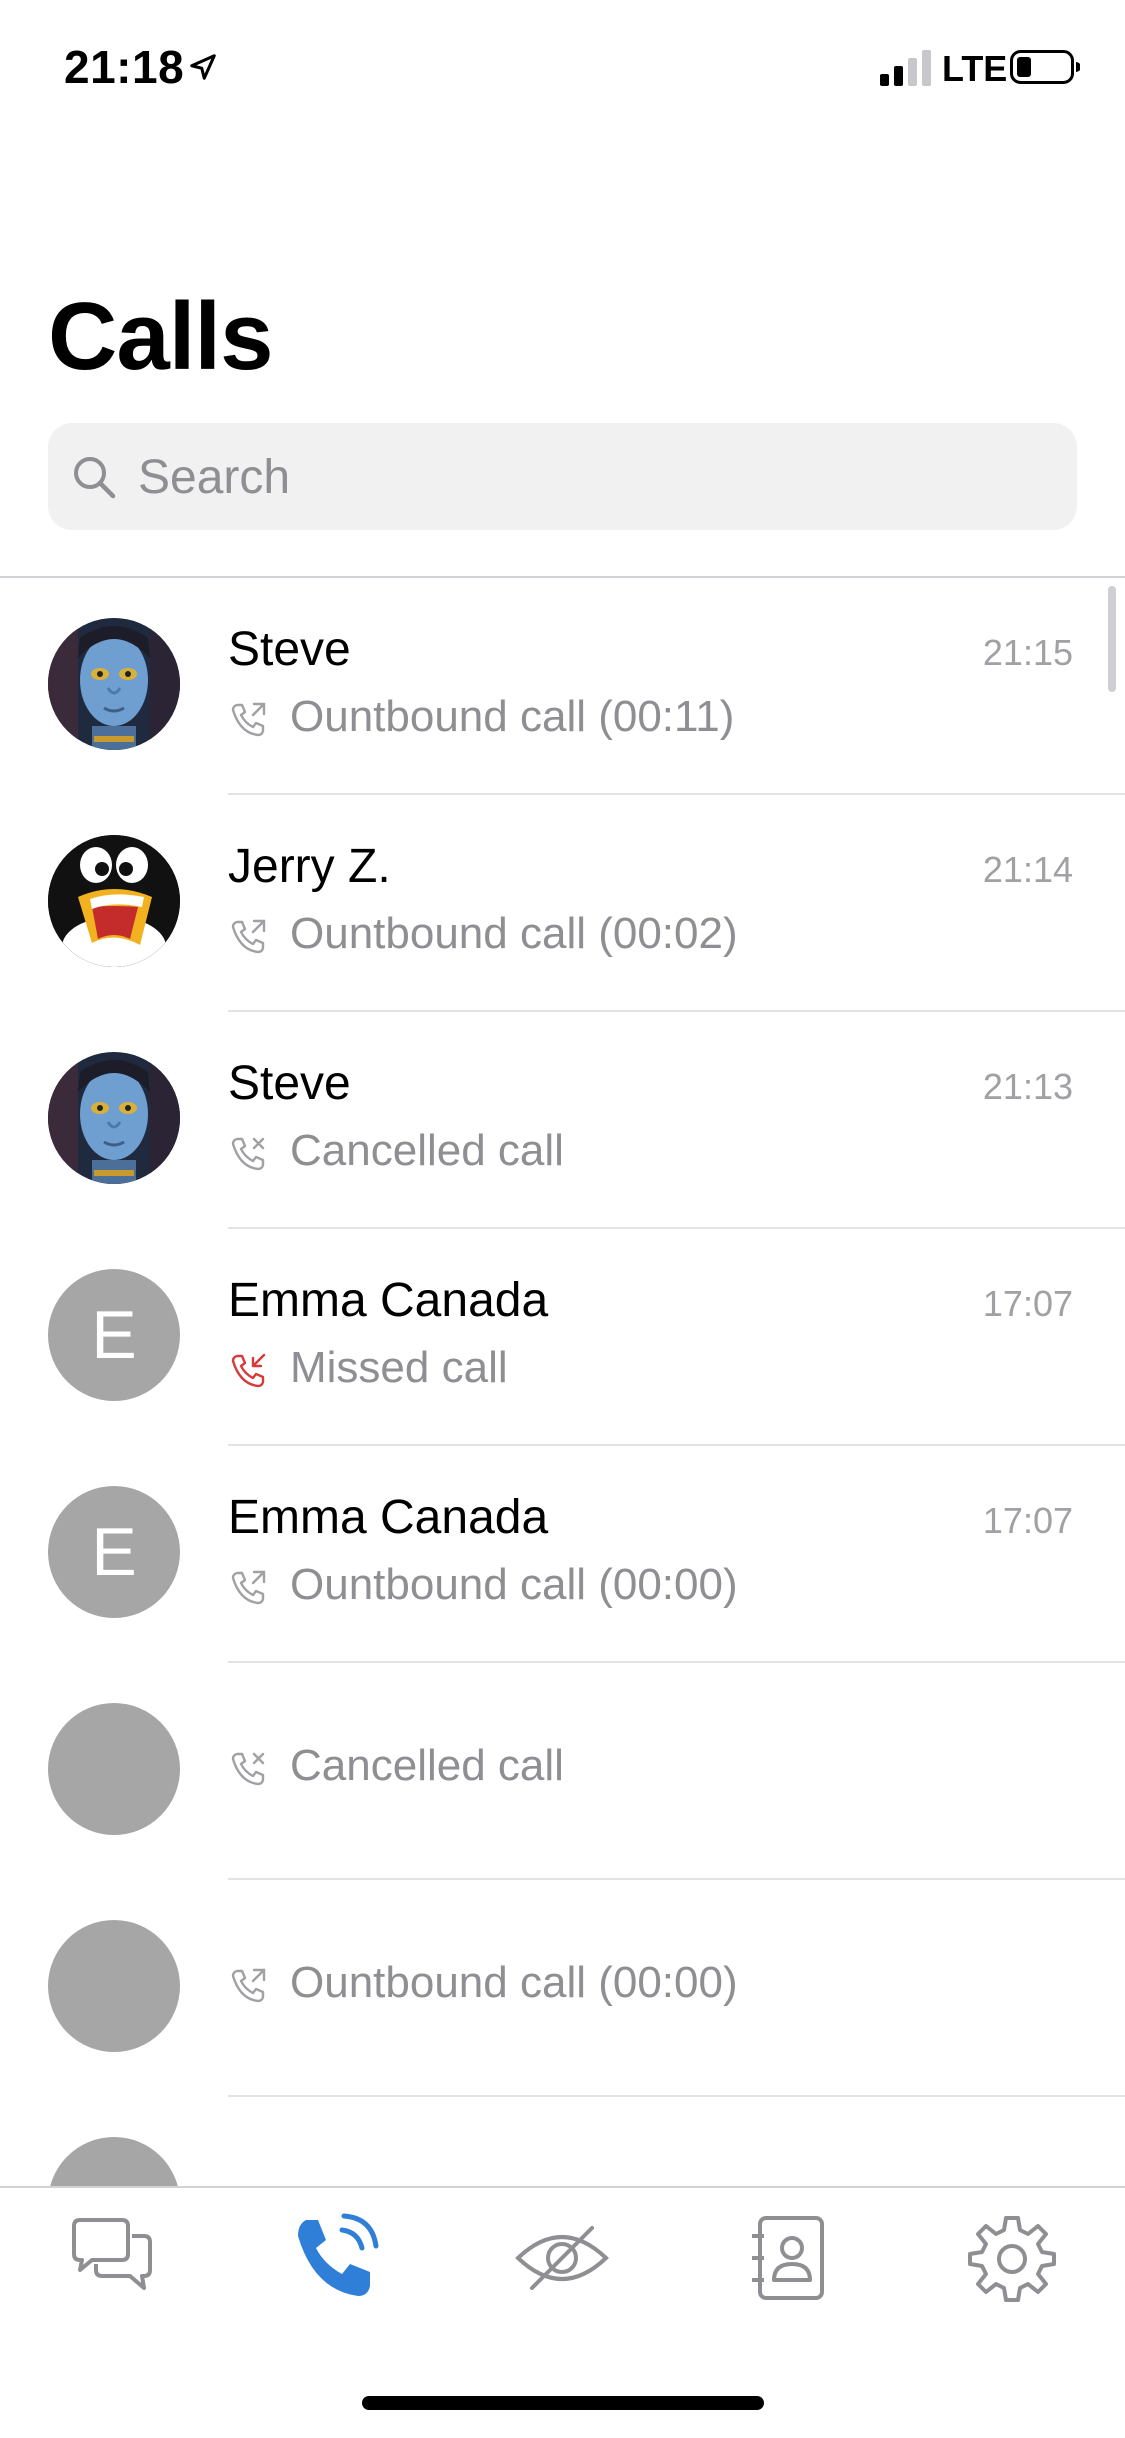 The image size is (1125, 2438). I want to click on status-bar: 21:18 LTE, so click(562, 70).